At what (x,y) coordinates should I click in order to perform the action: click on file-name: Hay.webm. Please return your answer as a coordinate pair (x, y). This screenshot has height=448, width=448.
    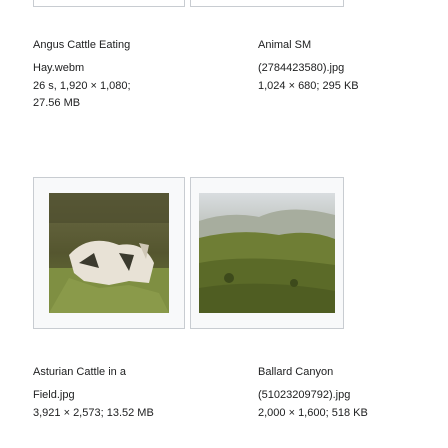
    Looking at the image, I should click on (58, 68).